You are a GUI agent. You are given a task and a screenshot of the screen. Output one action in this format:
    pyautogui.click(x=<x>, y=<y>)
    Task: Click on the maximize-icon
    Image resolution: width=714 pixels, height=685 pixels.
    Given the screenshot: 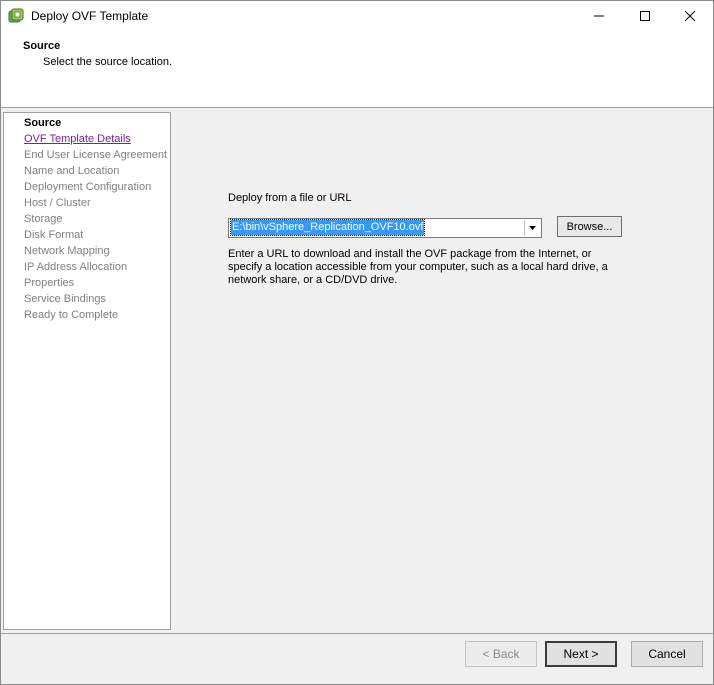 What is the action you would take?
    pyautogui.click(x=645, y=16)
    